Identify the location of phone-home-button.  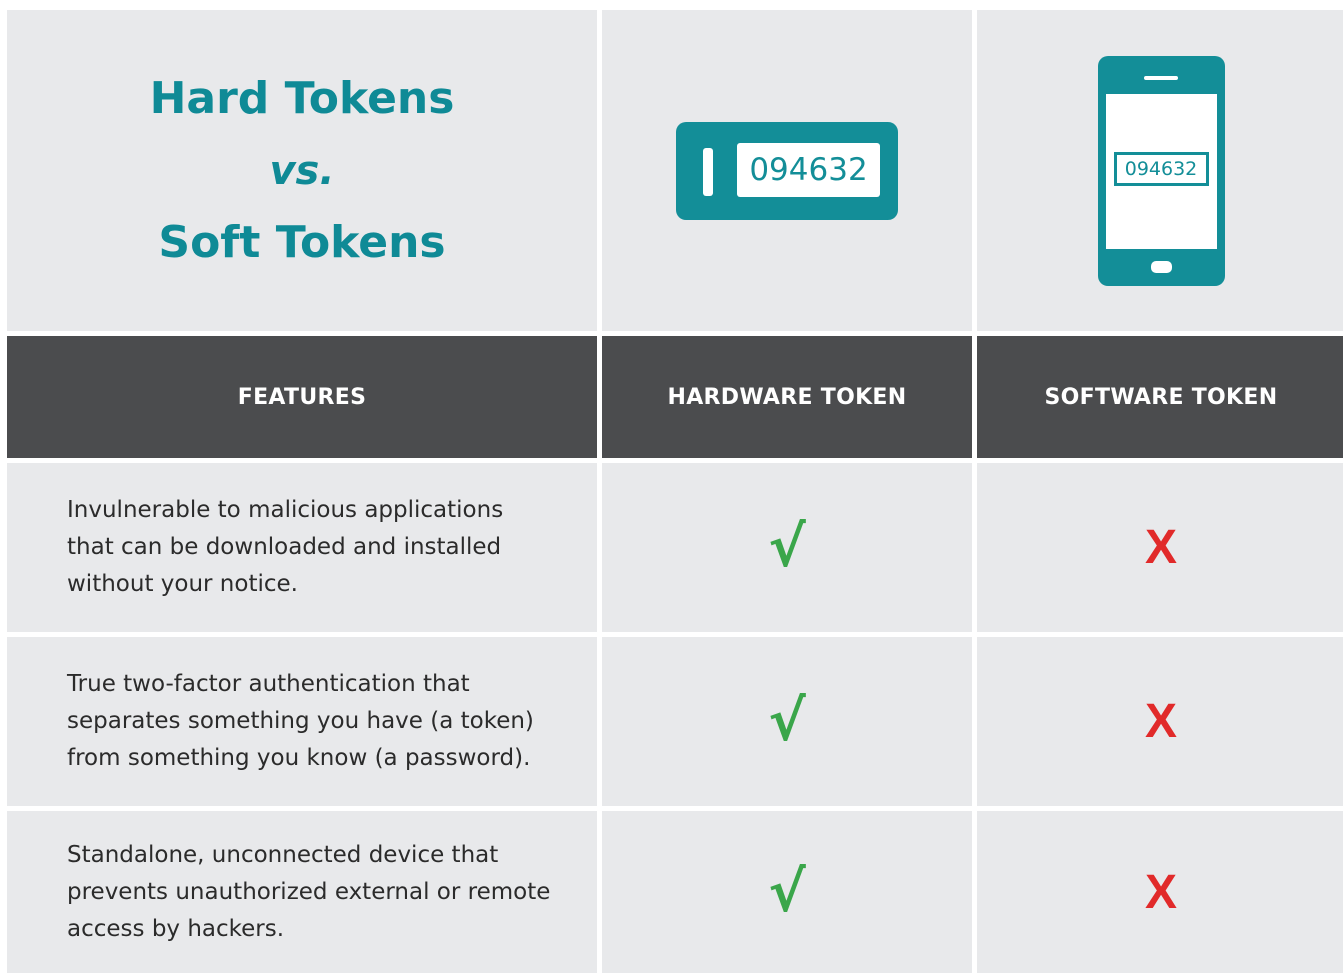
(1161, 266).